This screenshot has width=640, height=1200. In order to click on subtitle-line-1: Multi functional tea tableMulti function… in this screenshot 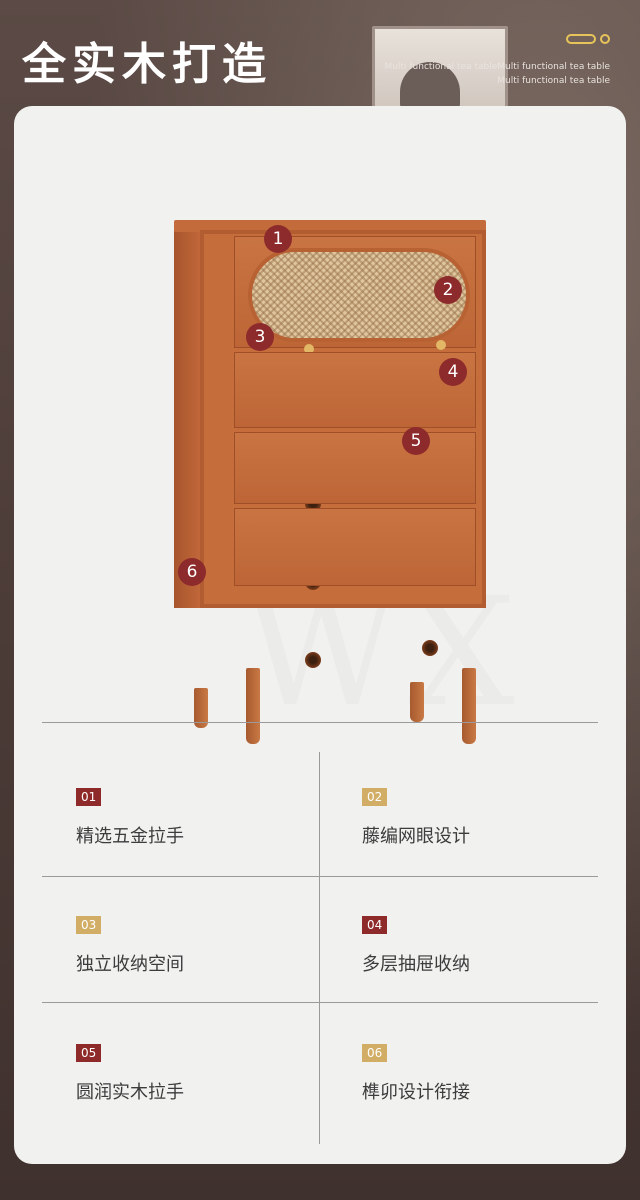, I will do `click(497, 67)`.